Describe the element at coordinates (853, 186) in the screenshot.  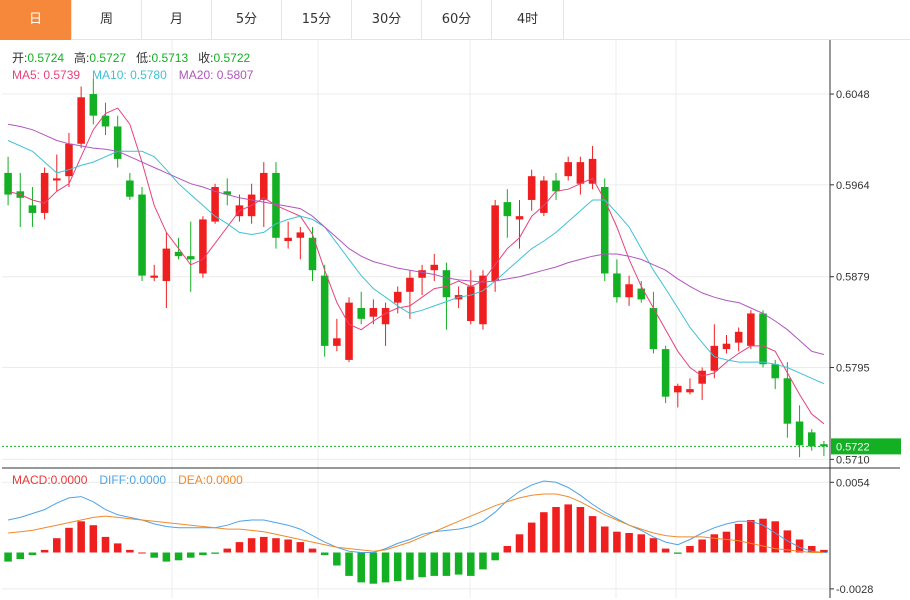
I see `price-tick-label-1: 0.5964` at that location.